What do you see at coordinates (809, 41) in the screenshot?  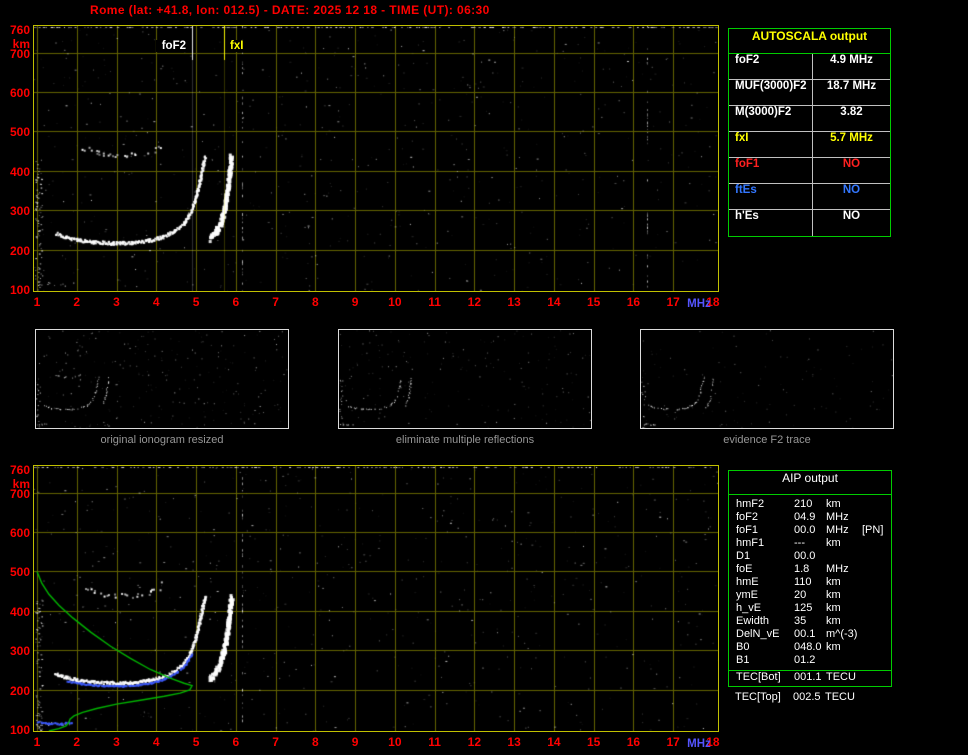 I see `autoscala-table-title: AUTOSCALA output` at bounding box center [809, 41].